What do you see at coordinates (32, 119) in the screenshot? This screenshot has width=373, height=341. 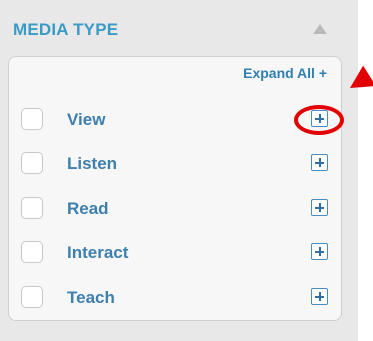 I see `view-checkbox` at bounding box center [32, 119].